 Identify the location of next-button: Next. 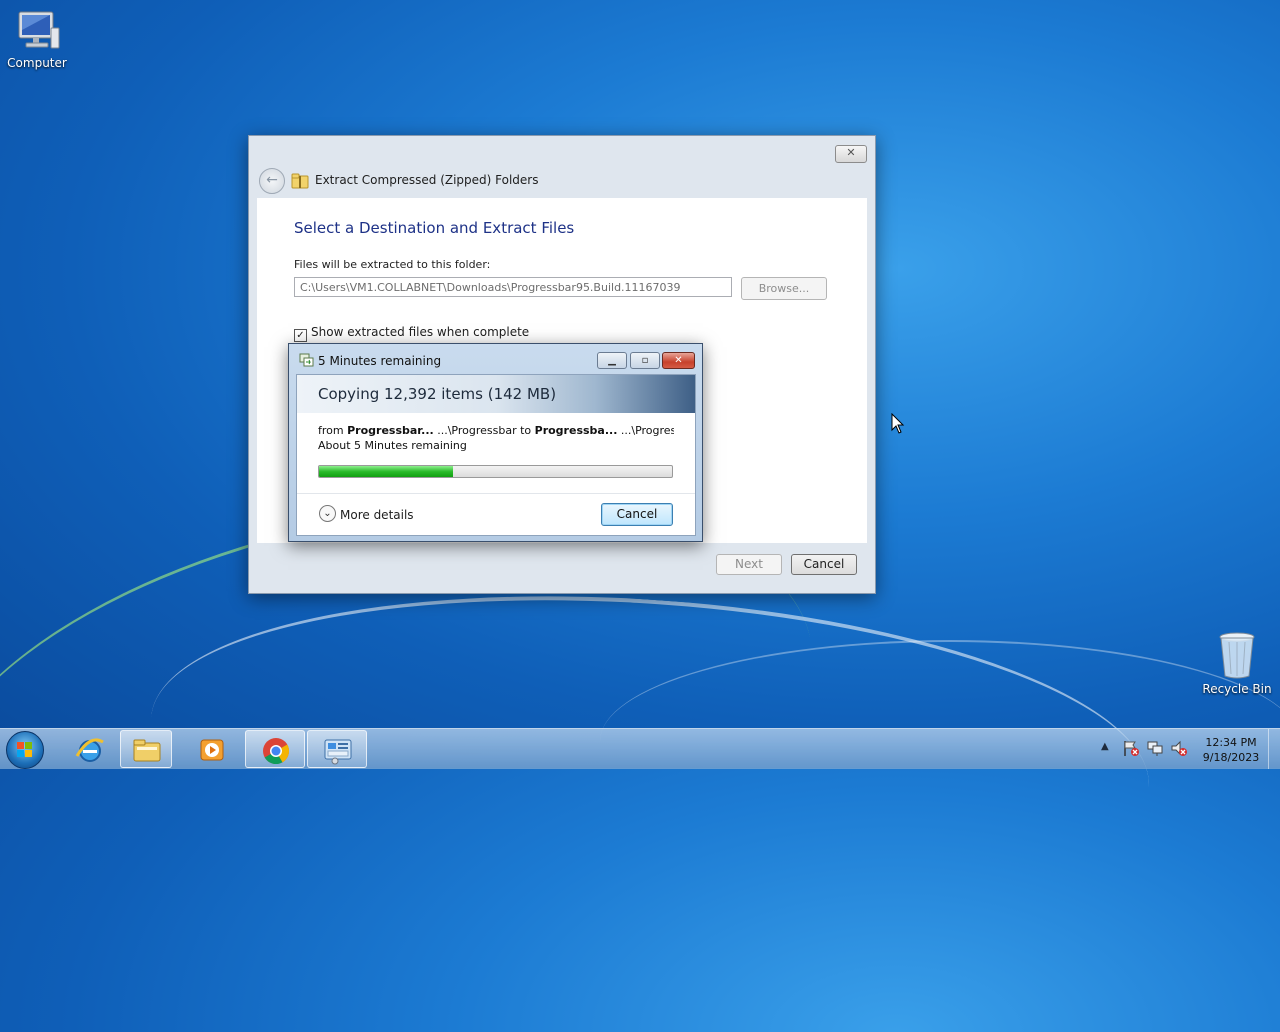
(749, 564).